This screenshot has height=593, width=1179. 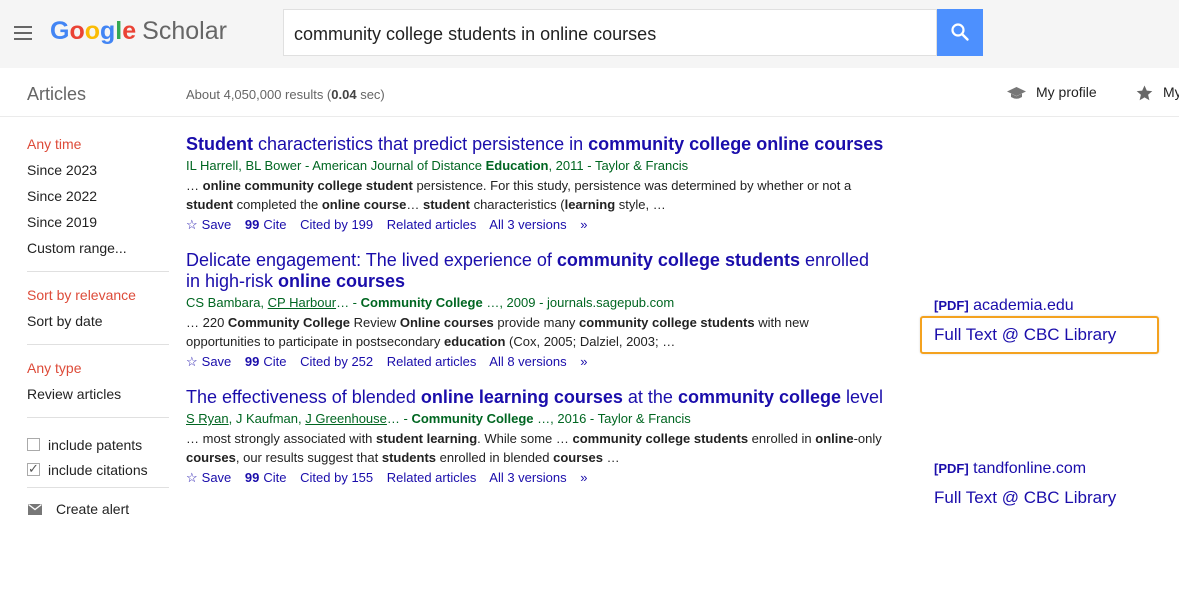 I want to click on search-input, so click(x=604, y=34).